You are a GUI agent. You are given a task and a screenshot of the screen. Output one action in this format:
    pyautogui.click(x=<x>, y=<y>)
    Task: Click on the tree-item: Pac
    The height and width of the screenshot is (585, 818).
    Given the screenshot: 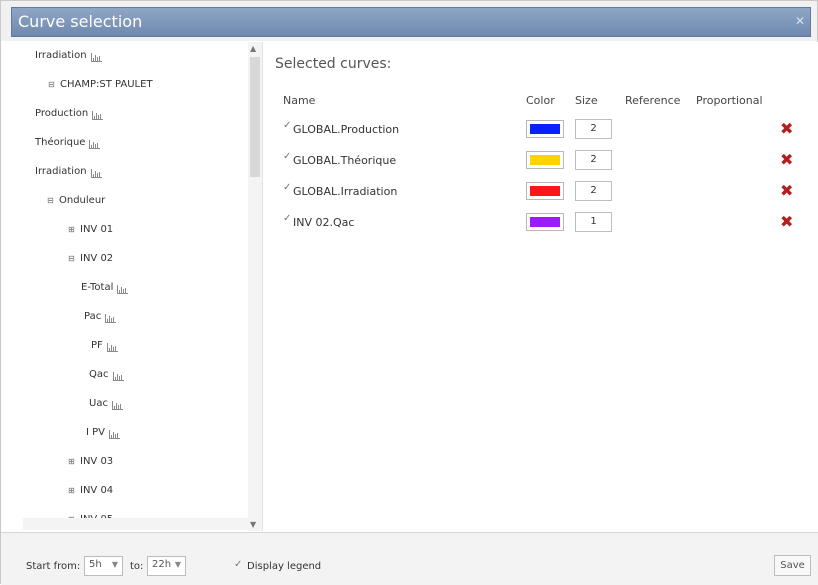 What is the action you would take?
    pyautogui.click(x=100, y=317)
    